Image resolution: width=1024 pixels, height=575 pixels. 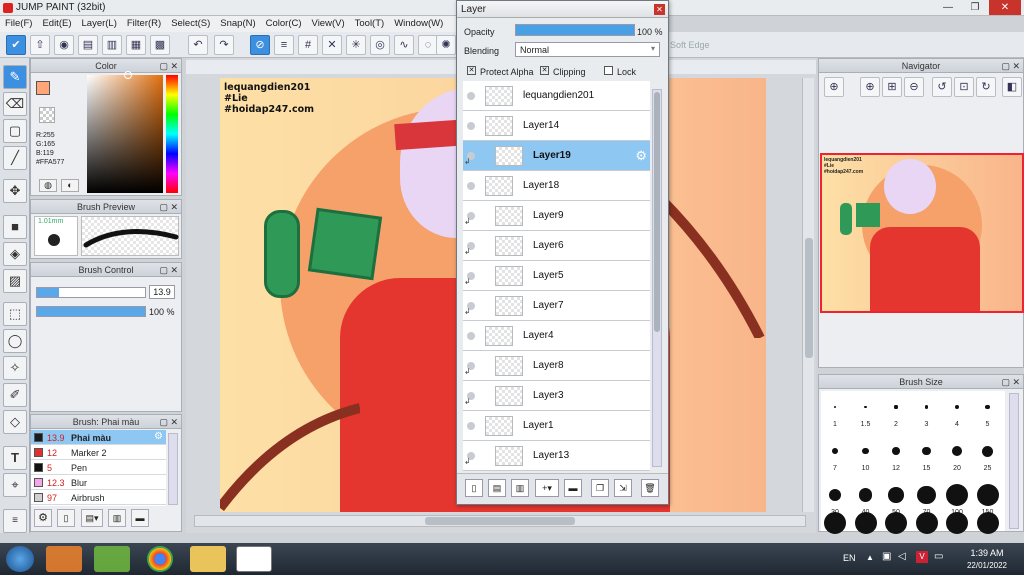 What do you see at coordinates (98, 437) in the screenshot?
I see `brush-list-item: 13.9 Phai màu ⚙` at bounding box center [98, 437].